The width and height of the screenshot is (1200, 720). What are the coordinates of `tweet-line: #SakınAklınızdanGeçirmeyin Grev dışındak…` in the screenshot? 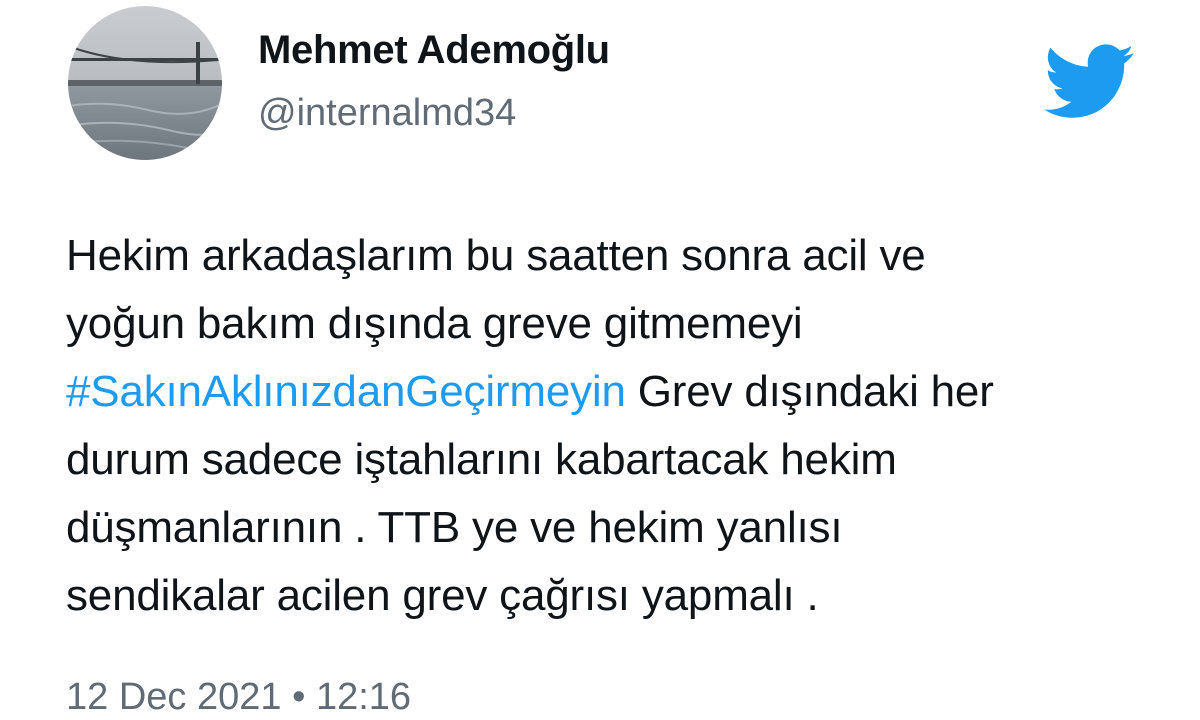 It's located at (616, 392).